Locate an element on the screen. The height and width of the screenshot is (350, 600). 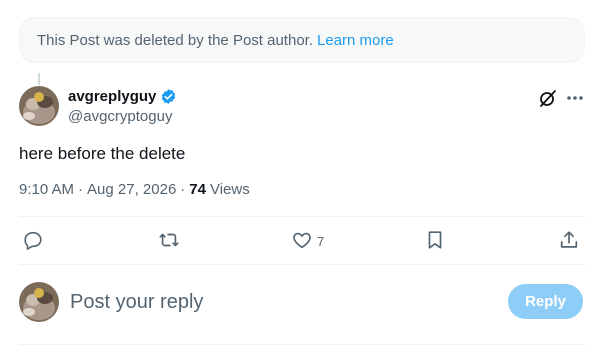
author-name-text: avgreplyguy is located at coordinates (112, 96).